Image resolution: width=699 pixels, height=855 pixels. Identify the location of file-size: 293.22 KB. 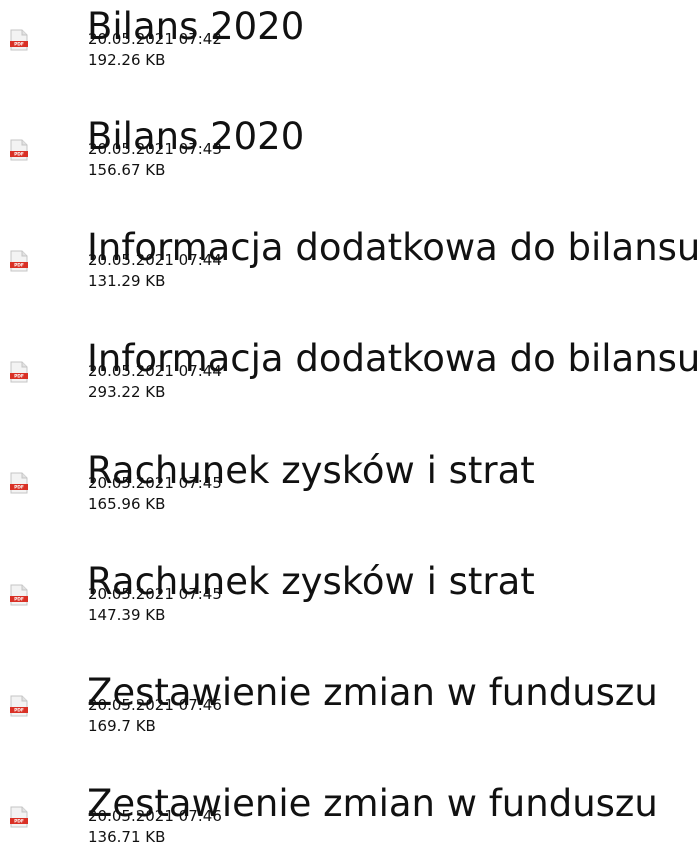
(127, 392).